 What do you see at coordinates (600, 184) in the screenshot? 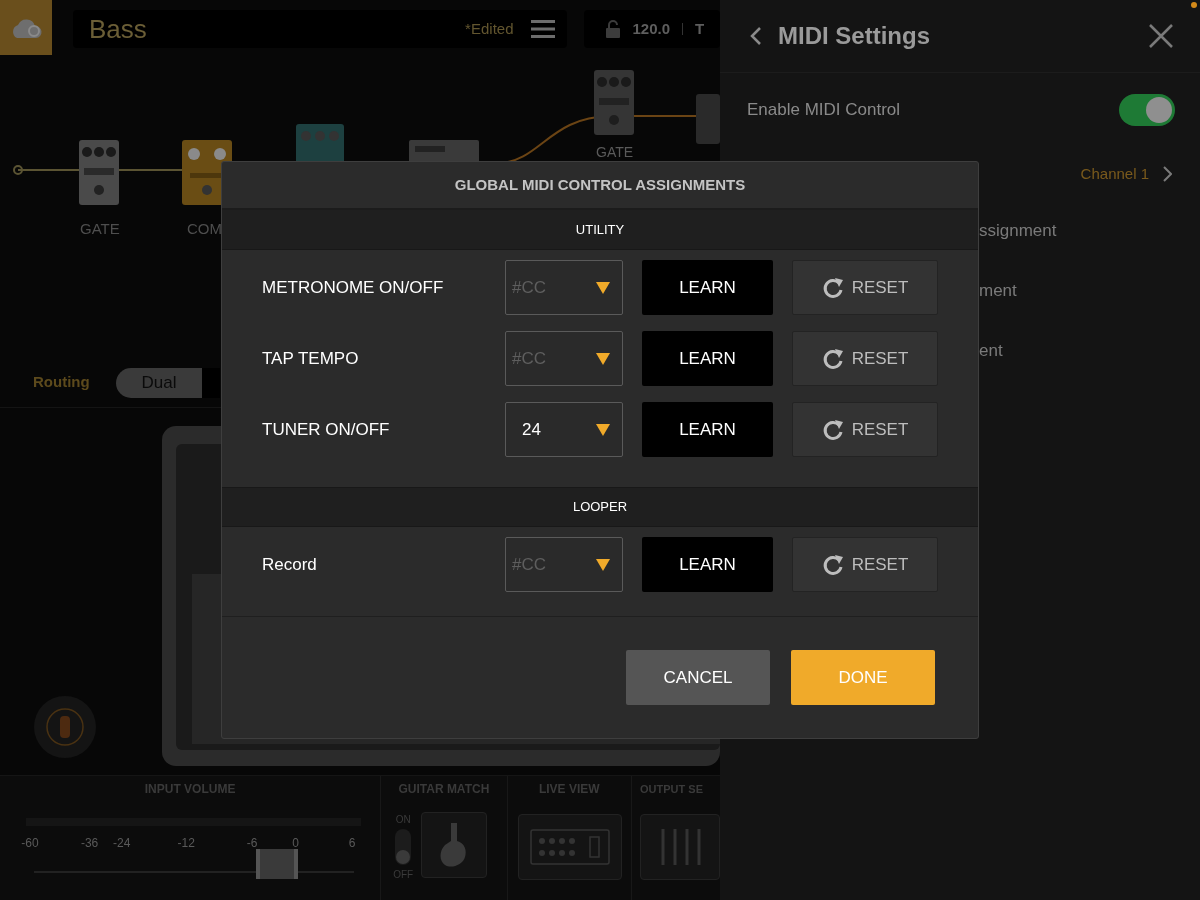
I see `dialog-title: GLOBAL MIDI CONTROL ASSIGNMENTS` at bounding box center [600, 184].